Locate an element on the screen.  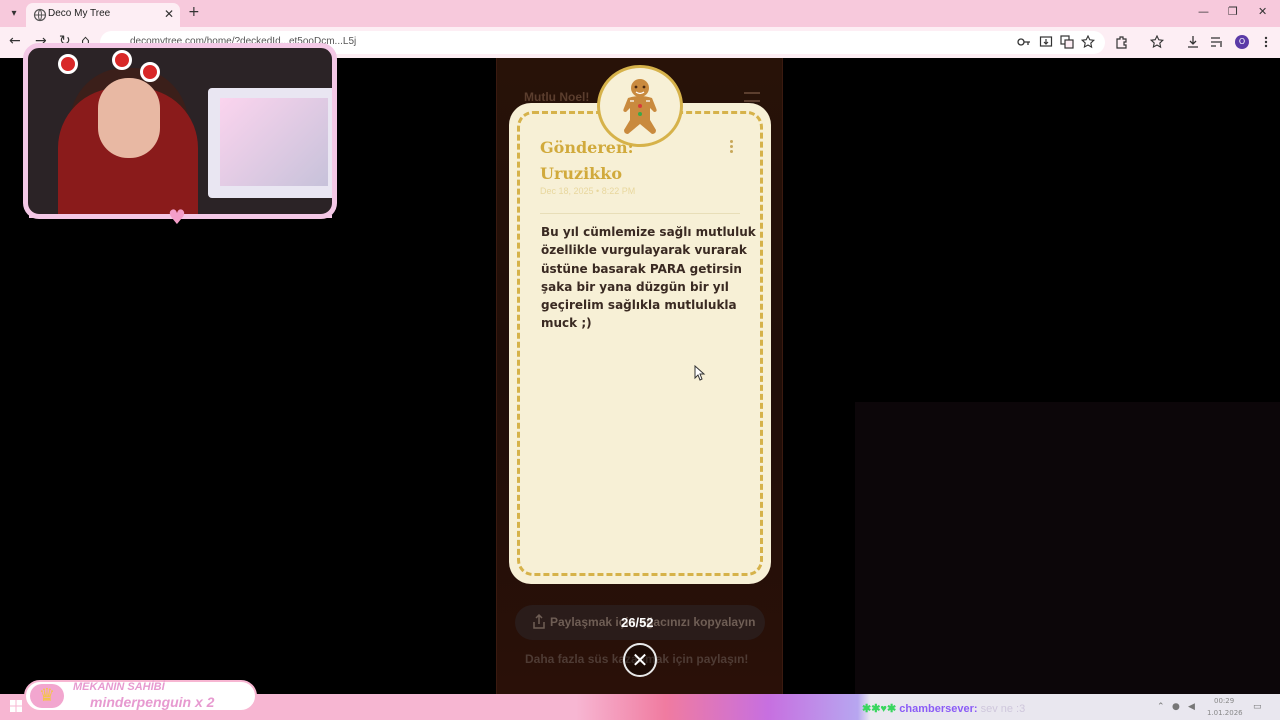
clock-time: 00:29 is located at coordinates (1224, 701).